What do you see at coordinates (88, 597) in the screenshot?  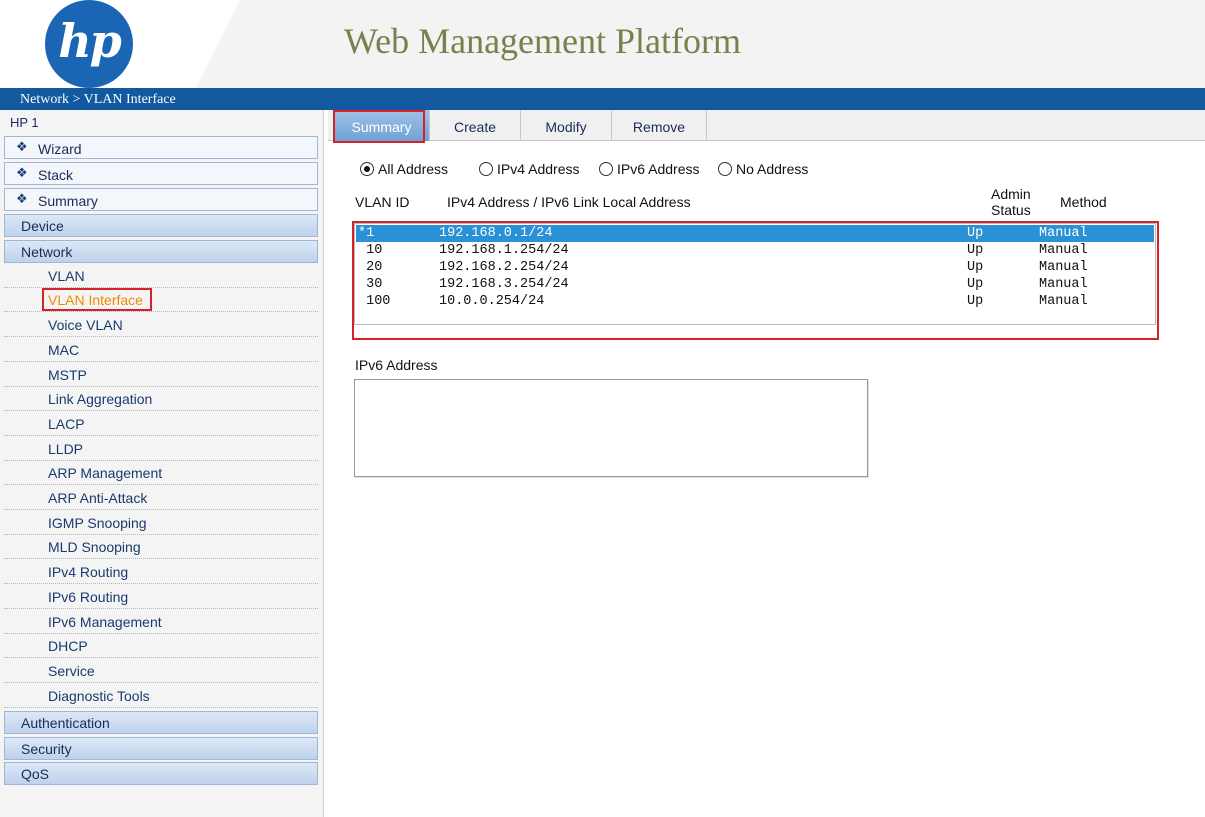 I see `sidebar-item-label: IPv6 Routing` at bounding box center [88, 597].